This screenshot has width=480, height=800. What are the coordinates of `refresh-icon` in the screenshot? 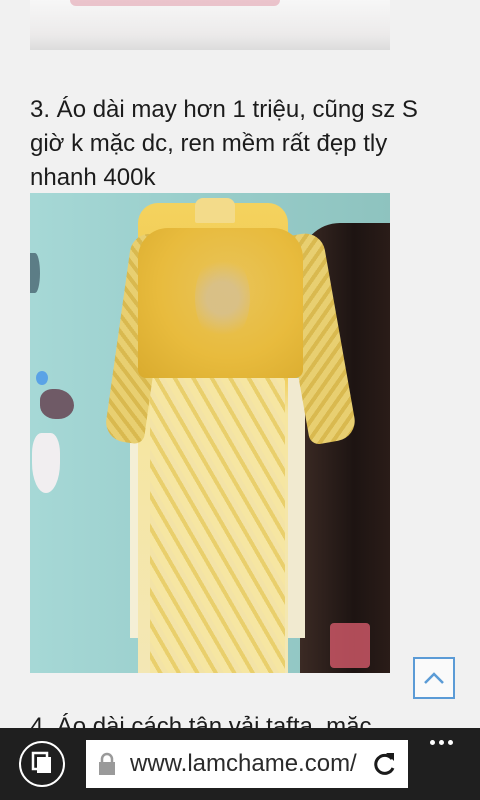 It's located at (384, 764).